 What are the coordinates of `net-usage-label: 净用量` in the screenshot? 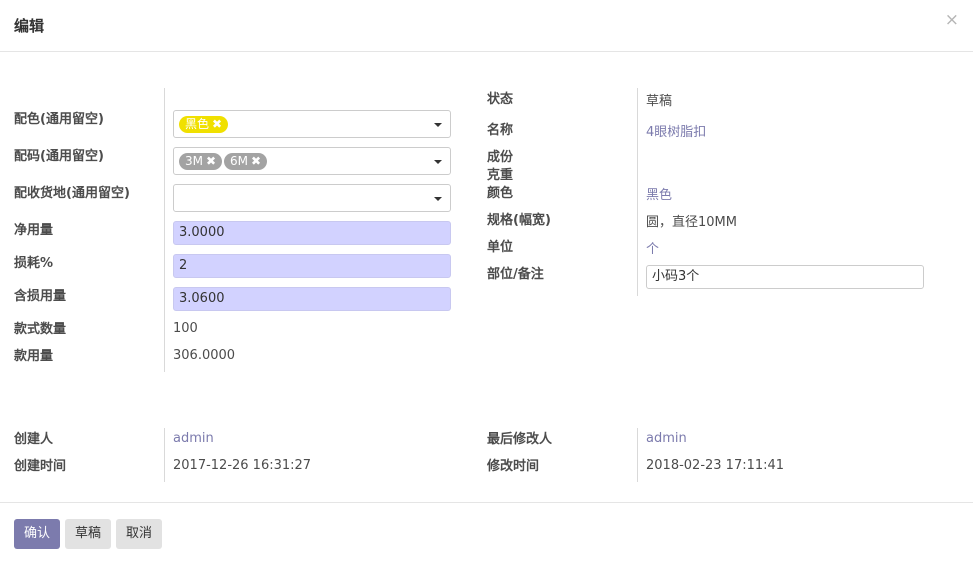 It's located at (34, 230).